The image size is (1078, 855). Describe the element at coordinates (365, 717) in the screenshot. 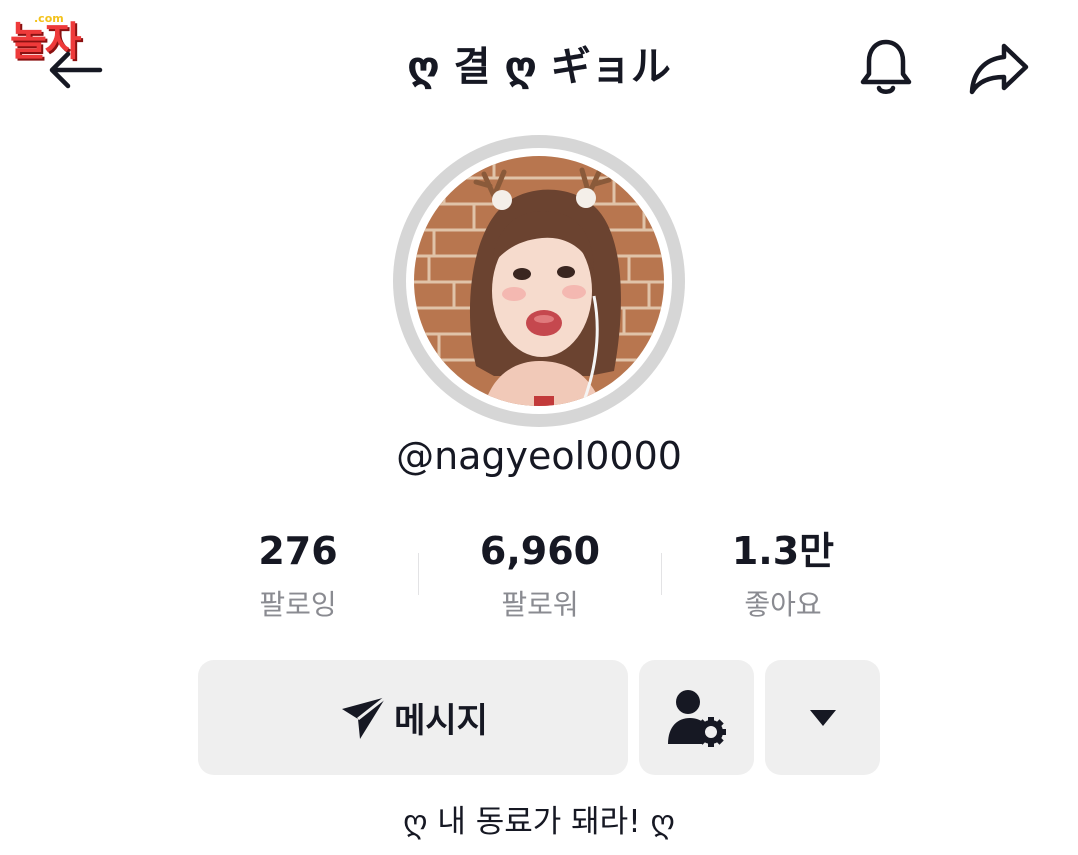

I see `send-icon` at that location.